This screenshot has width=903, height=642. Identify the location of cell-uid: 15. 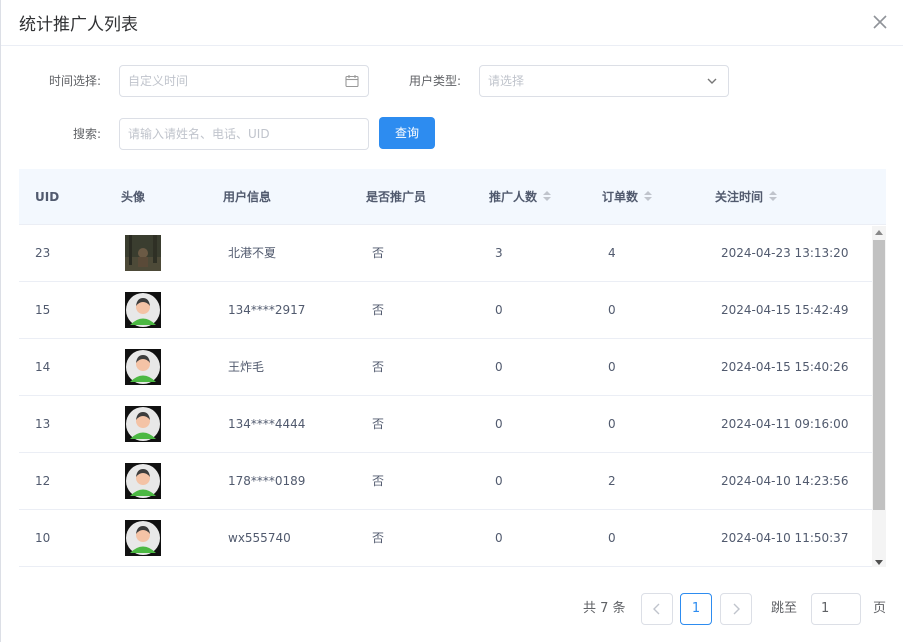
(43, 310).